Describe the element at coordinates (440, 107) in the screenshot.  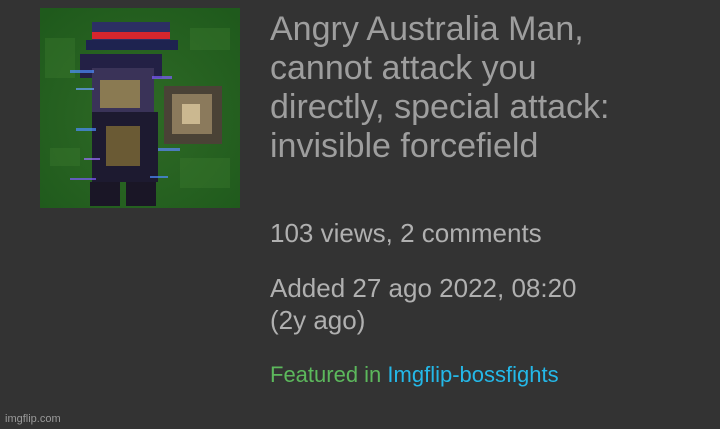
I see `post-title-line: directly, special attack:` at that location.